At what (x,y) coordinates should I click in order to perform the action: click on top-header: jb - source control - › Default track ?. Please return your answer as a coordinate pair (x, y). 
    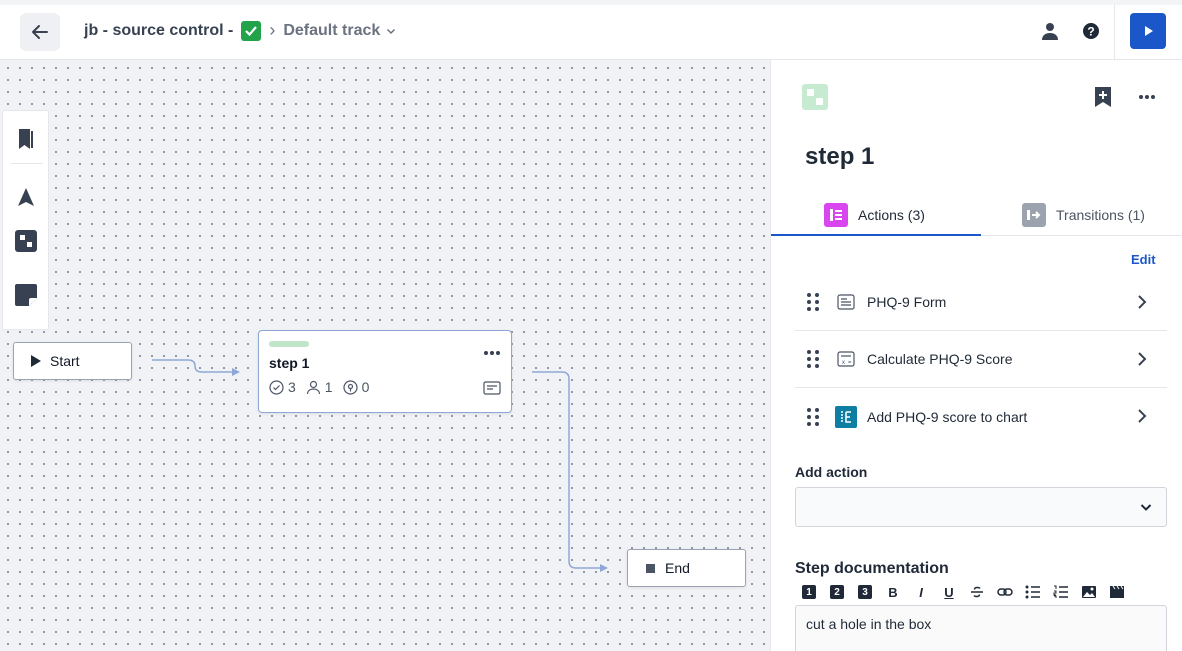
    Looking at the image, I should click on (591, 30).